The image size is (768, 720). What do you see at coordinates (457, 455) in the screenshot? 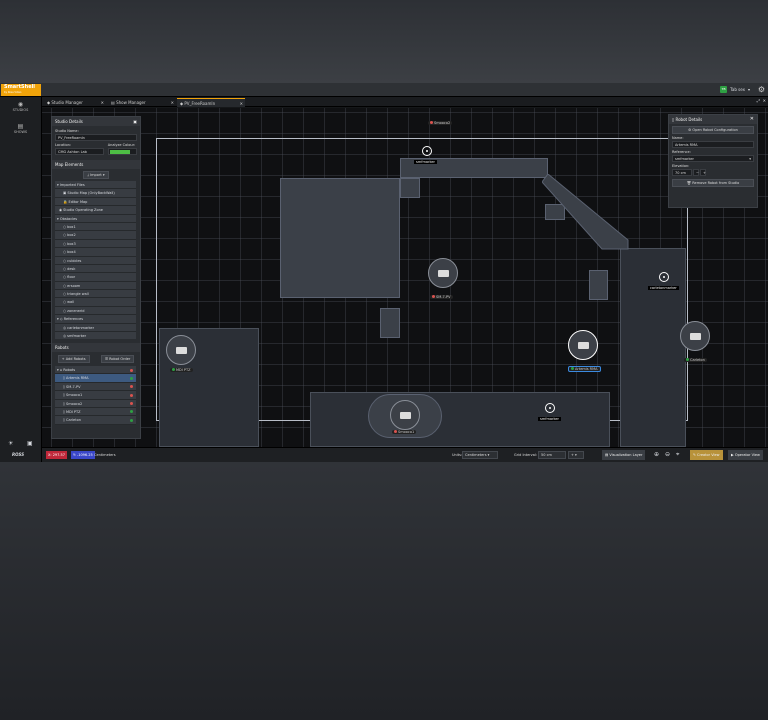
I see `units-label: Units:` at bounding box center [457, 455].